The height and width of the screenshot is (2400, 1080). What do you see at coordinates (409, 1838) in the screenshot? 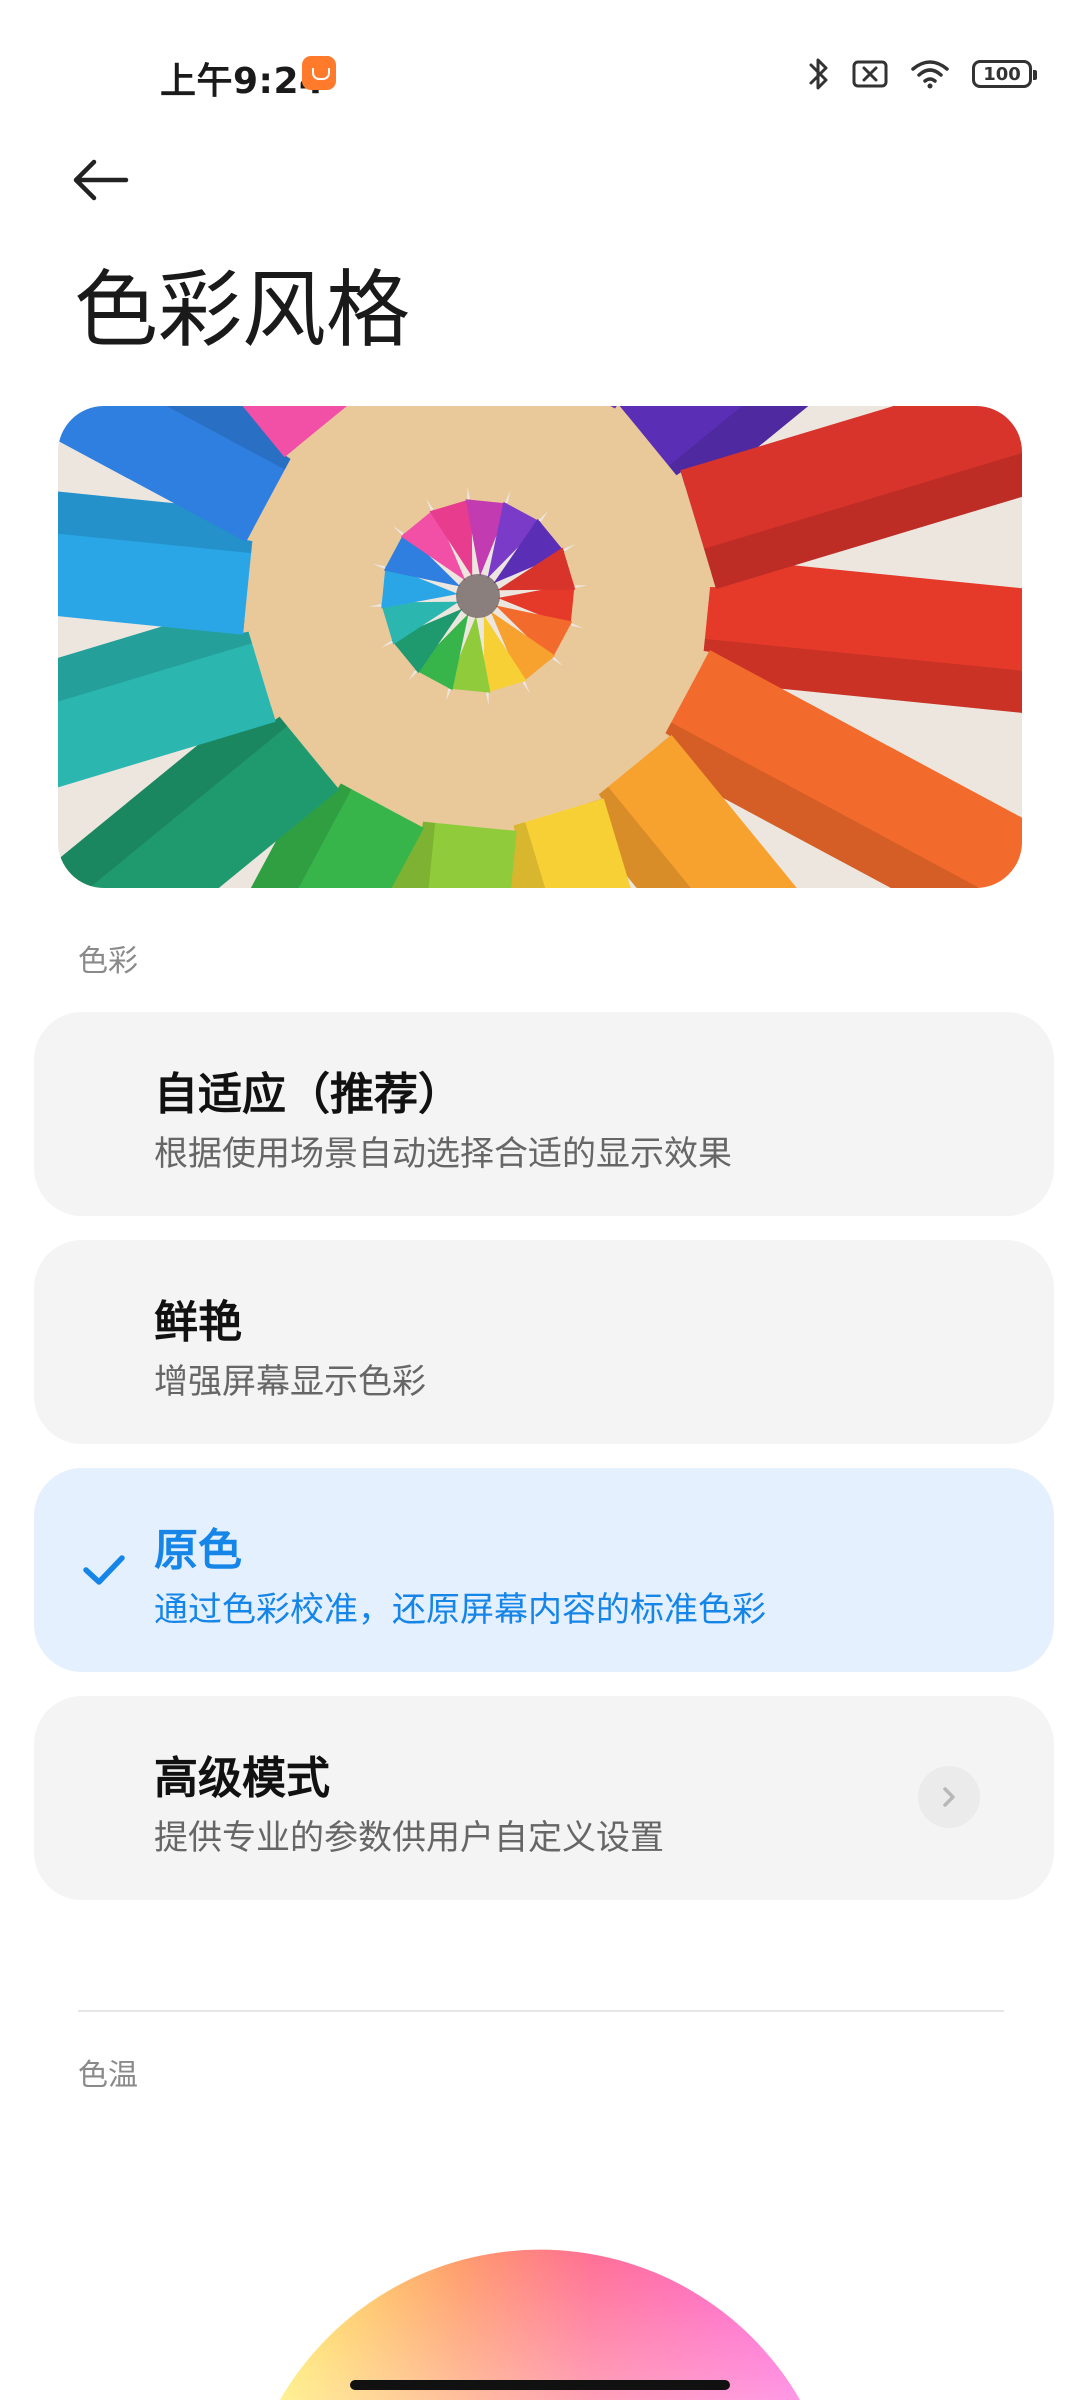
I see `option-description: 提供专业的参数供用户自定义设置` at bounding box center [409, 1838].